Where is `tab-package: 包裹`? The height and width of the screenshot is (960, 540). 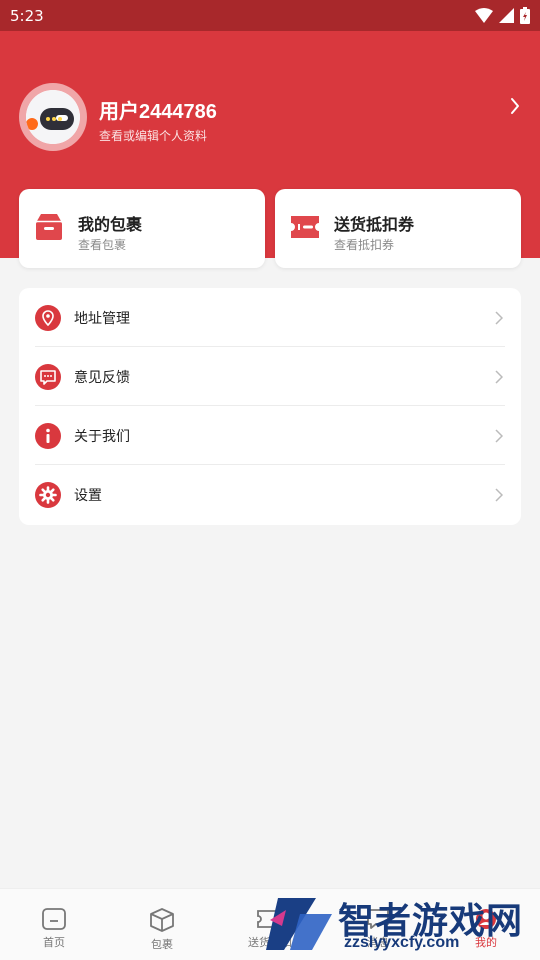 tab-package: 包裹 is located at coordinates (162, 924).